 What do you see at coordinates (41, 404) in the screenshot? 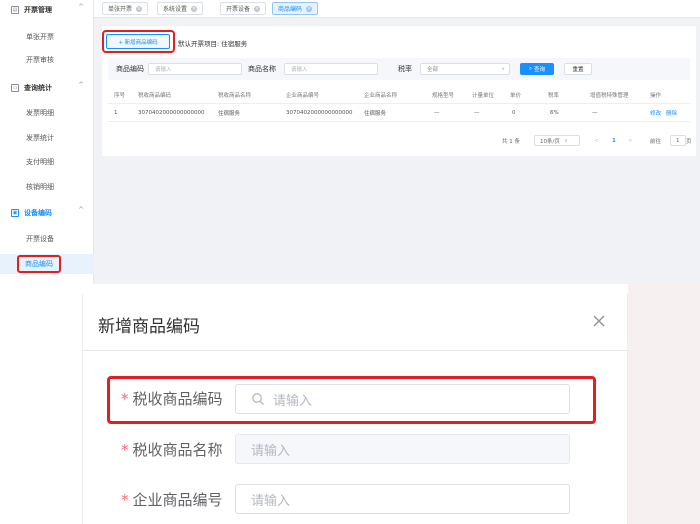
I see `backdrop-left` at bounding box center [41, 404].